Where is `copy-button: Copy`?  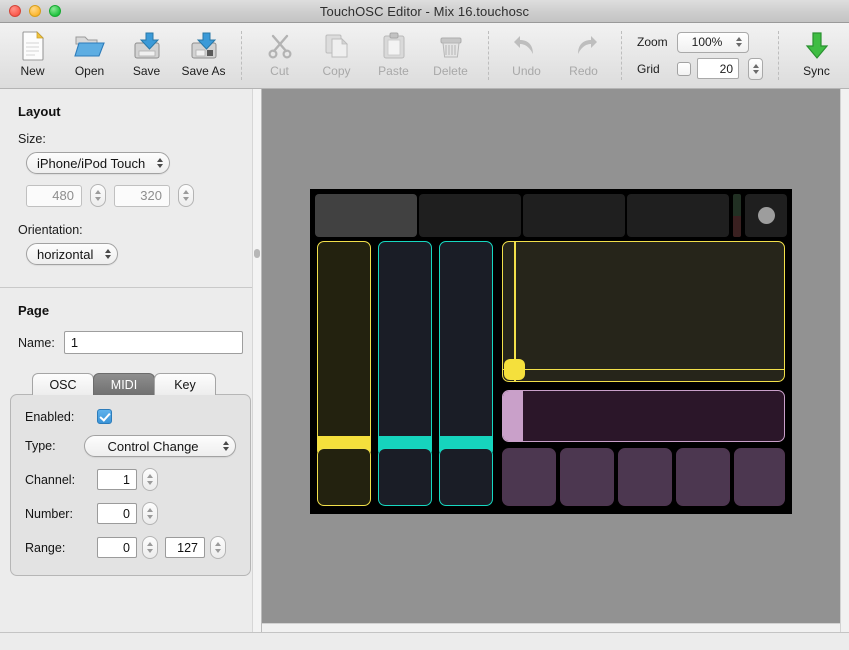 copy-button: Copy is located at coordinates (336, 55).